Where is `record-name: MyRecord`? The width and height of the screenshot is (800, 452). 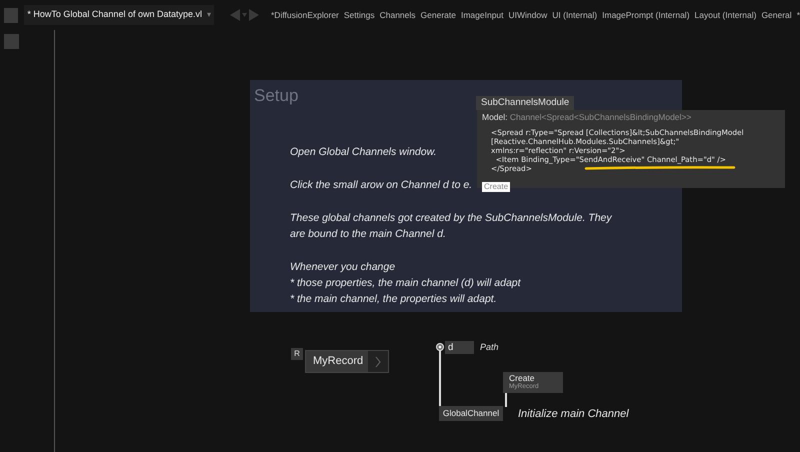
record-name: MyRecord is located at coordinates (338, 362).